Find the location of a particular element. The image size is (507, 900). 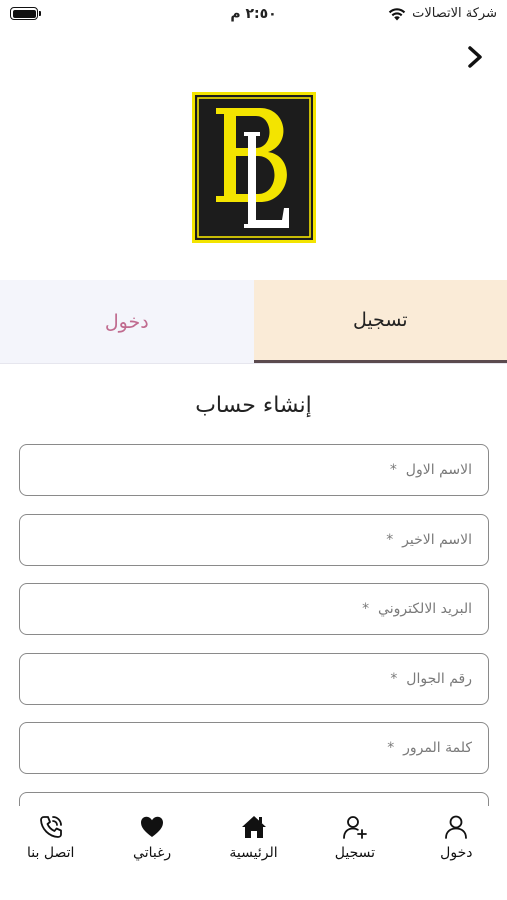

password-input is located at coordinates (254, 748).